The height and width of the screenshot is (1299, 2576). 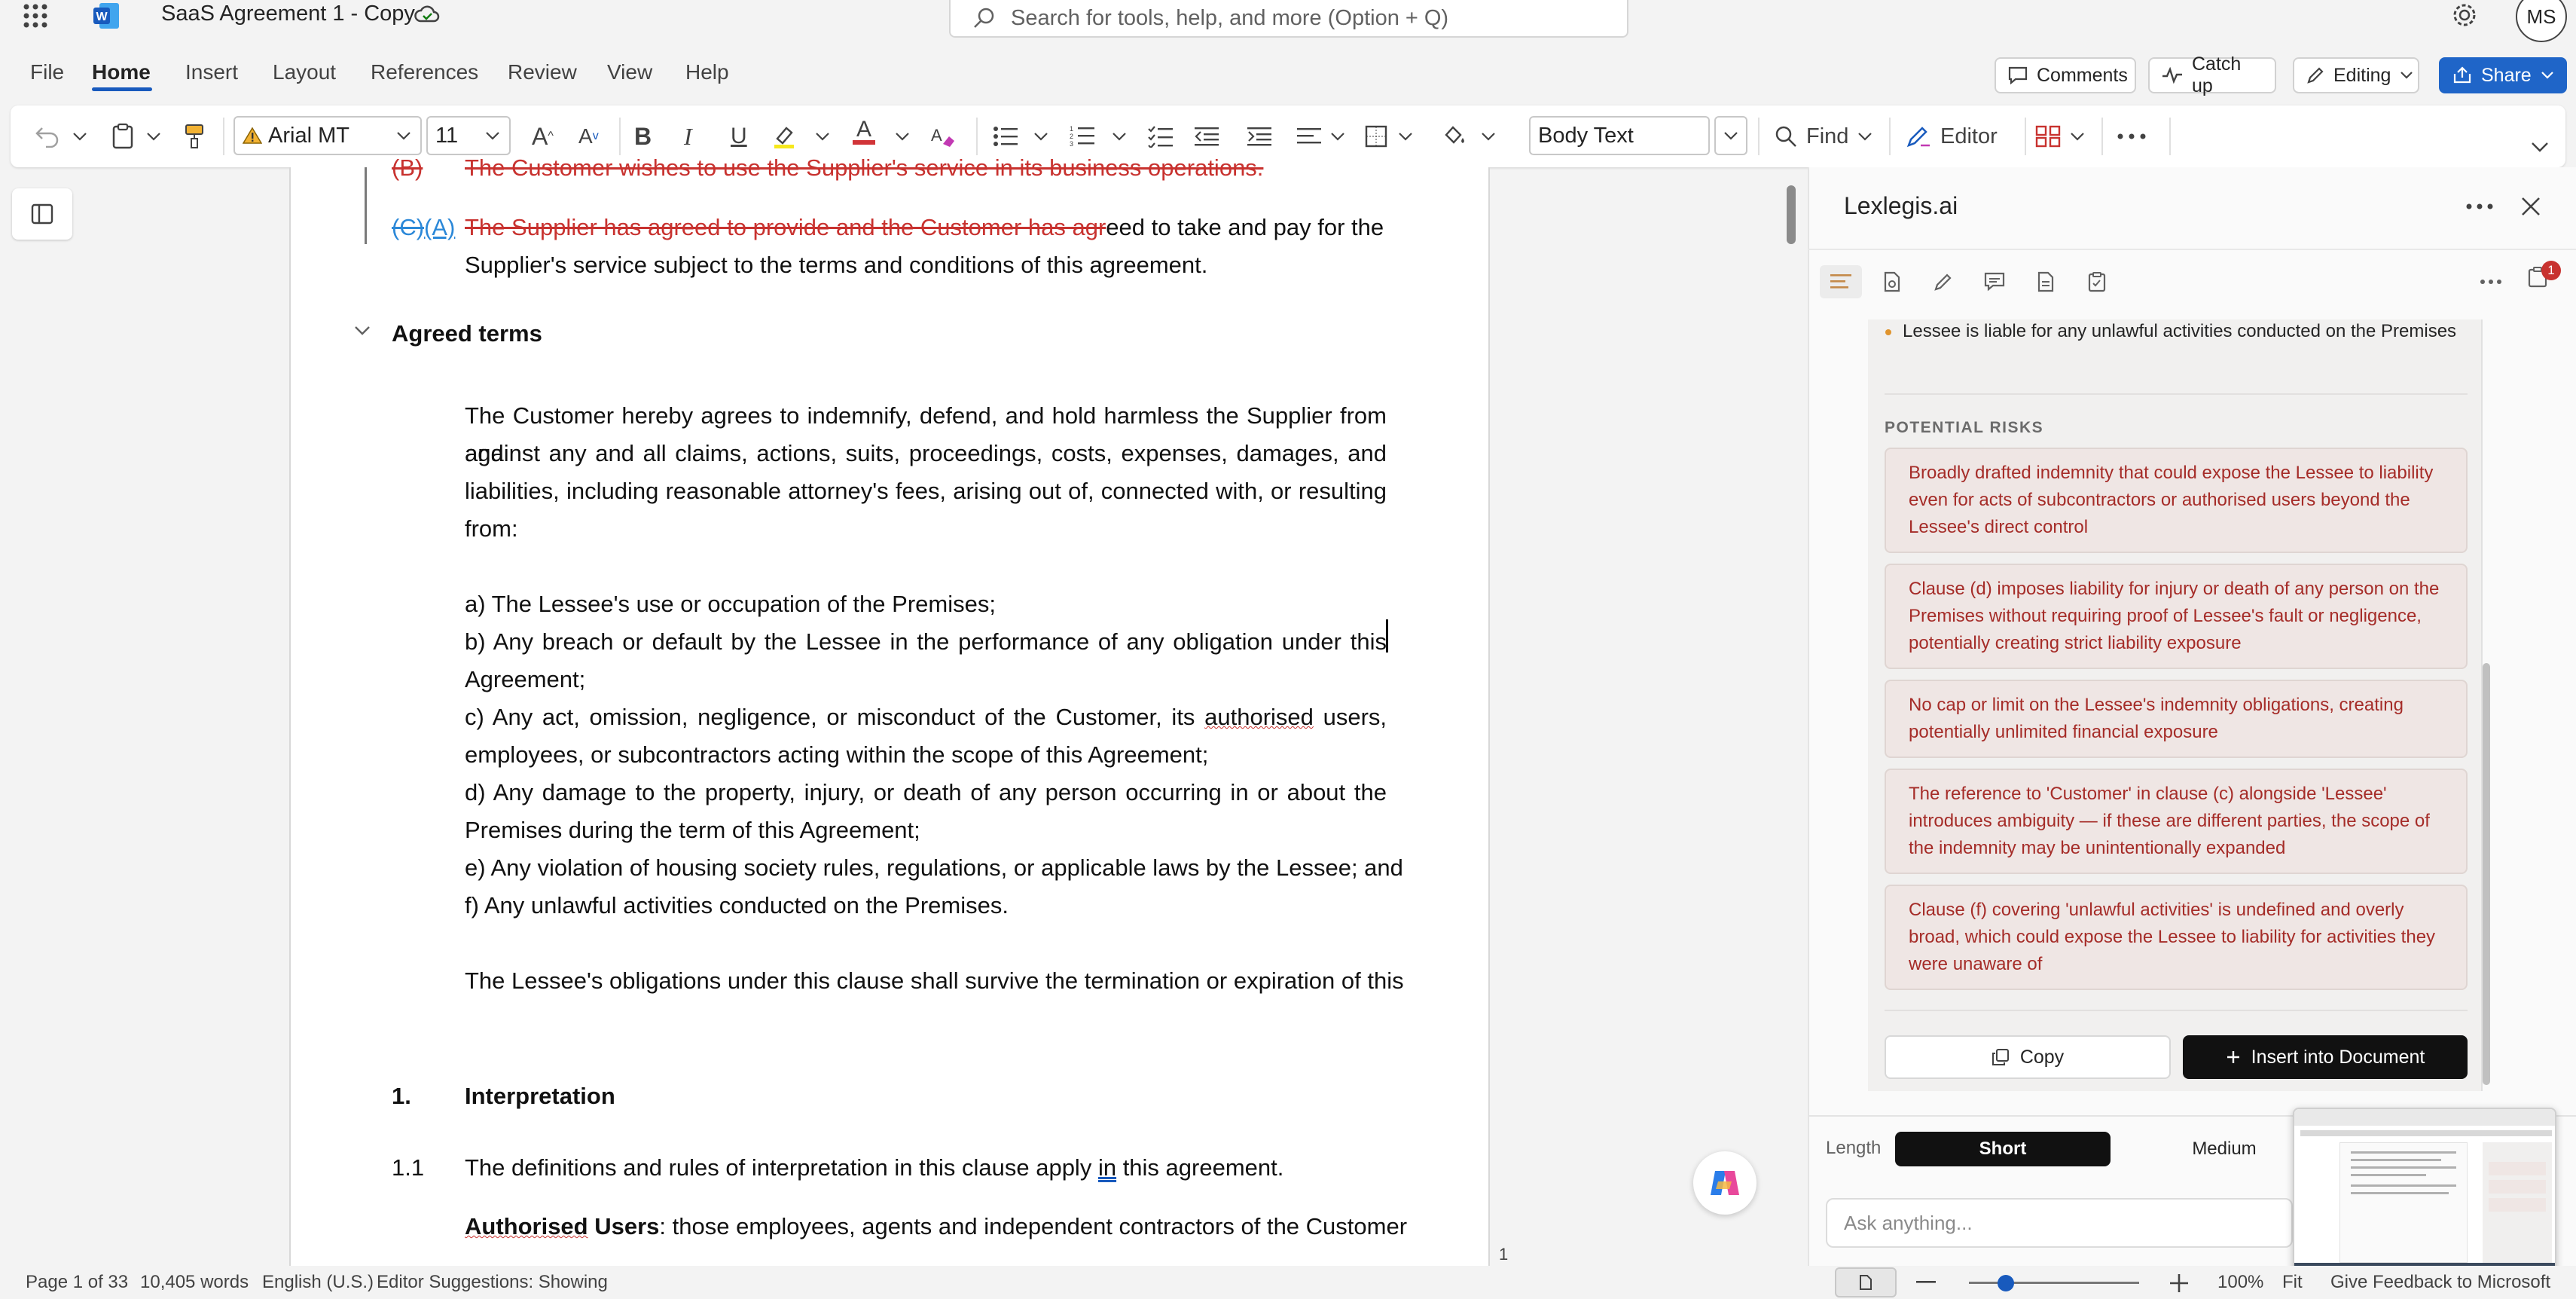 What do you see at coordinates (630, 72) in the screenshot?
I see `menu-view: View` at bounding box center [630, 72].